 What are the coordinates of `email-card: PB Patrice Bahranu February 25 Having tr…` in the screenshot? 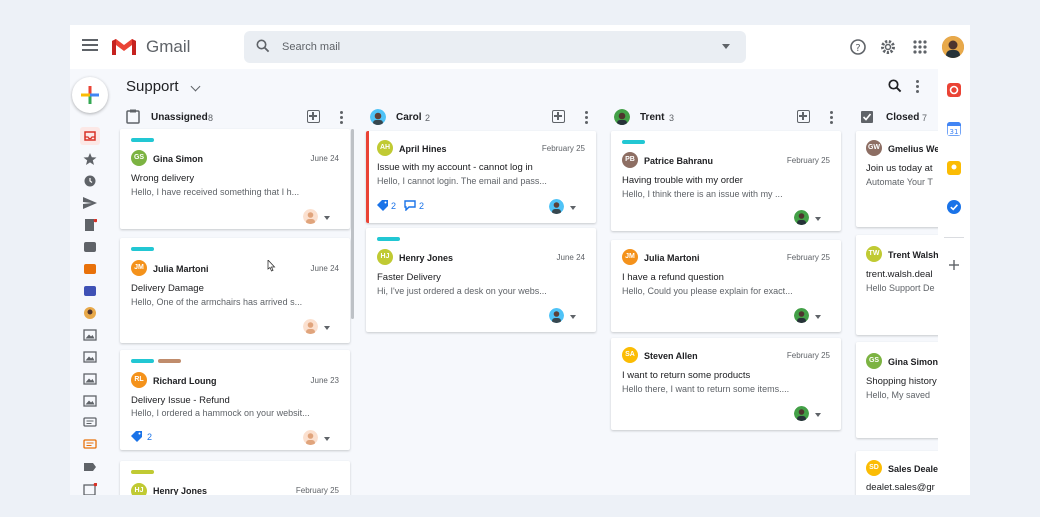 It's located at (726, 181).